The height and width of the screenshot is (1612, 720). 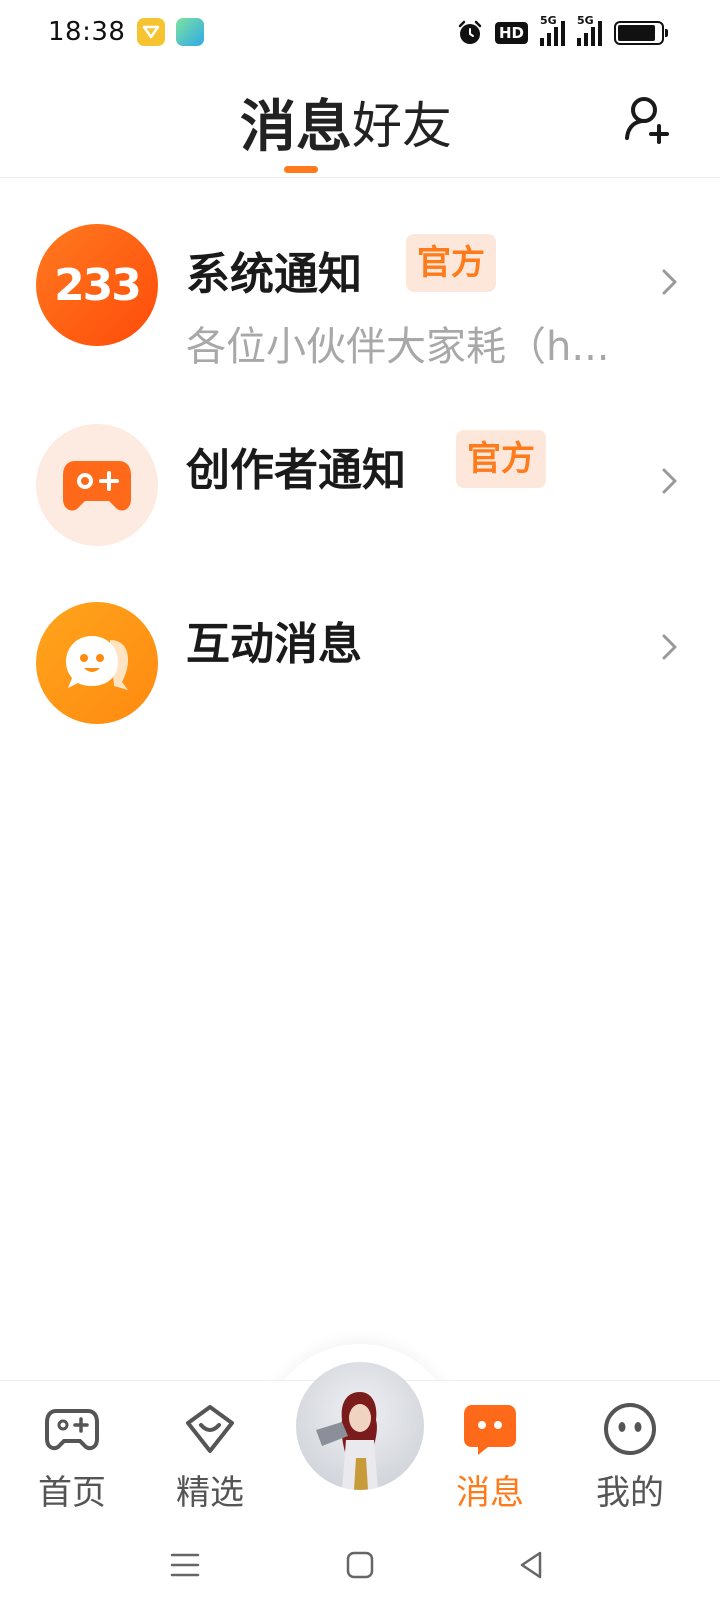 I want to click on list-item-creator-notice: 创作者通知 官方, so click(x=360, y=485).